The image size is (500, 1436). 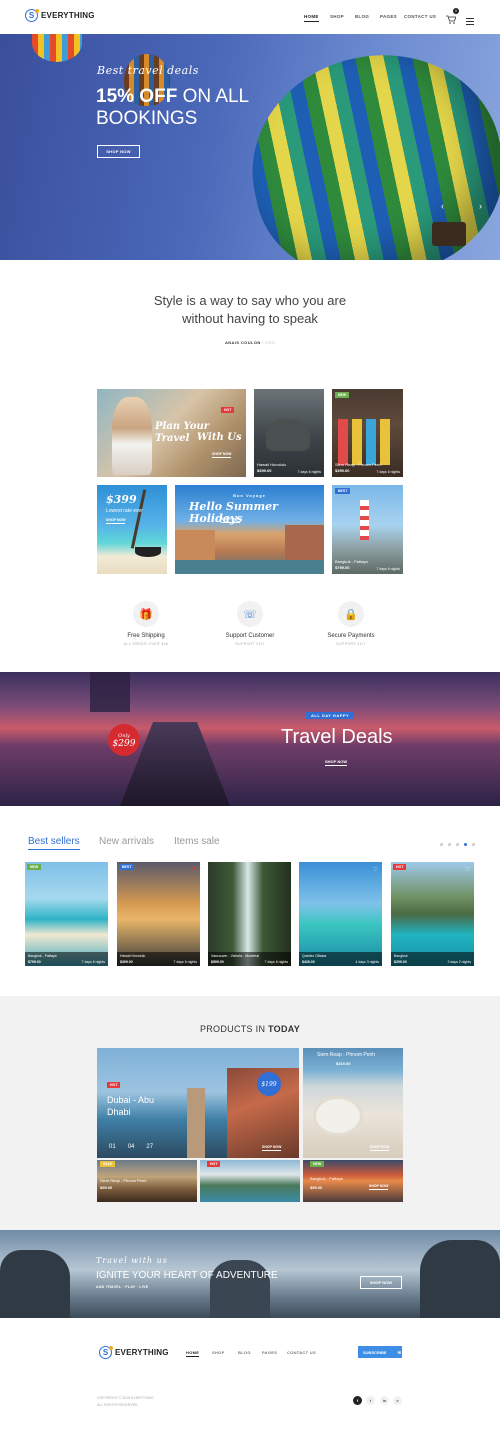 What do you see at coordinates (54, 843) in the screenshot?
I see `tab-best-sellers: Best sellers` at bounding box center [54, 843].